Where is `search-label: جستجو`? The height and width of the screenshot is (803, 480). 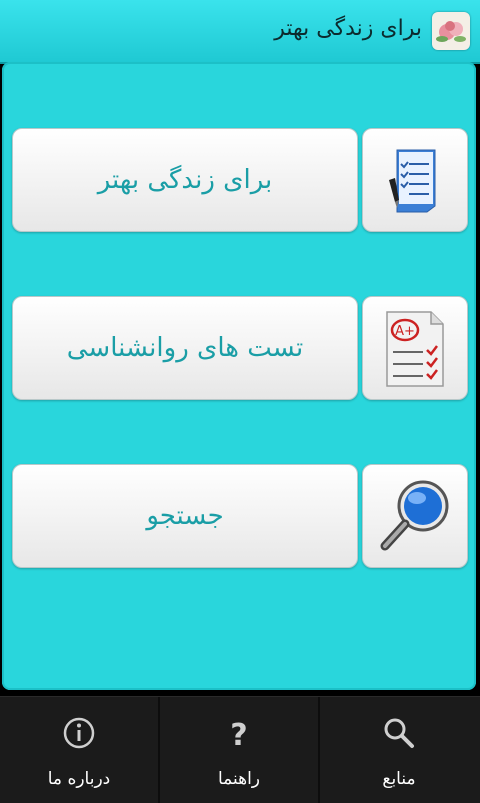 search-label: جستجو is located at coordinates (185, 516).